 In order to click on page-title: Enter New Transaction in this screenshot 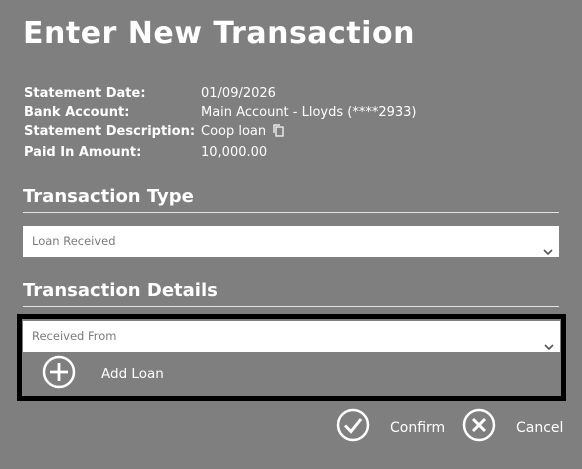, I will do `click(219, 33)`.